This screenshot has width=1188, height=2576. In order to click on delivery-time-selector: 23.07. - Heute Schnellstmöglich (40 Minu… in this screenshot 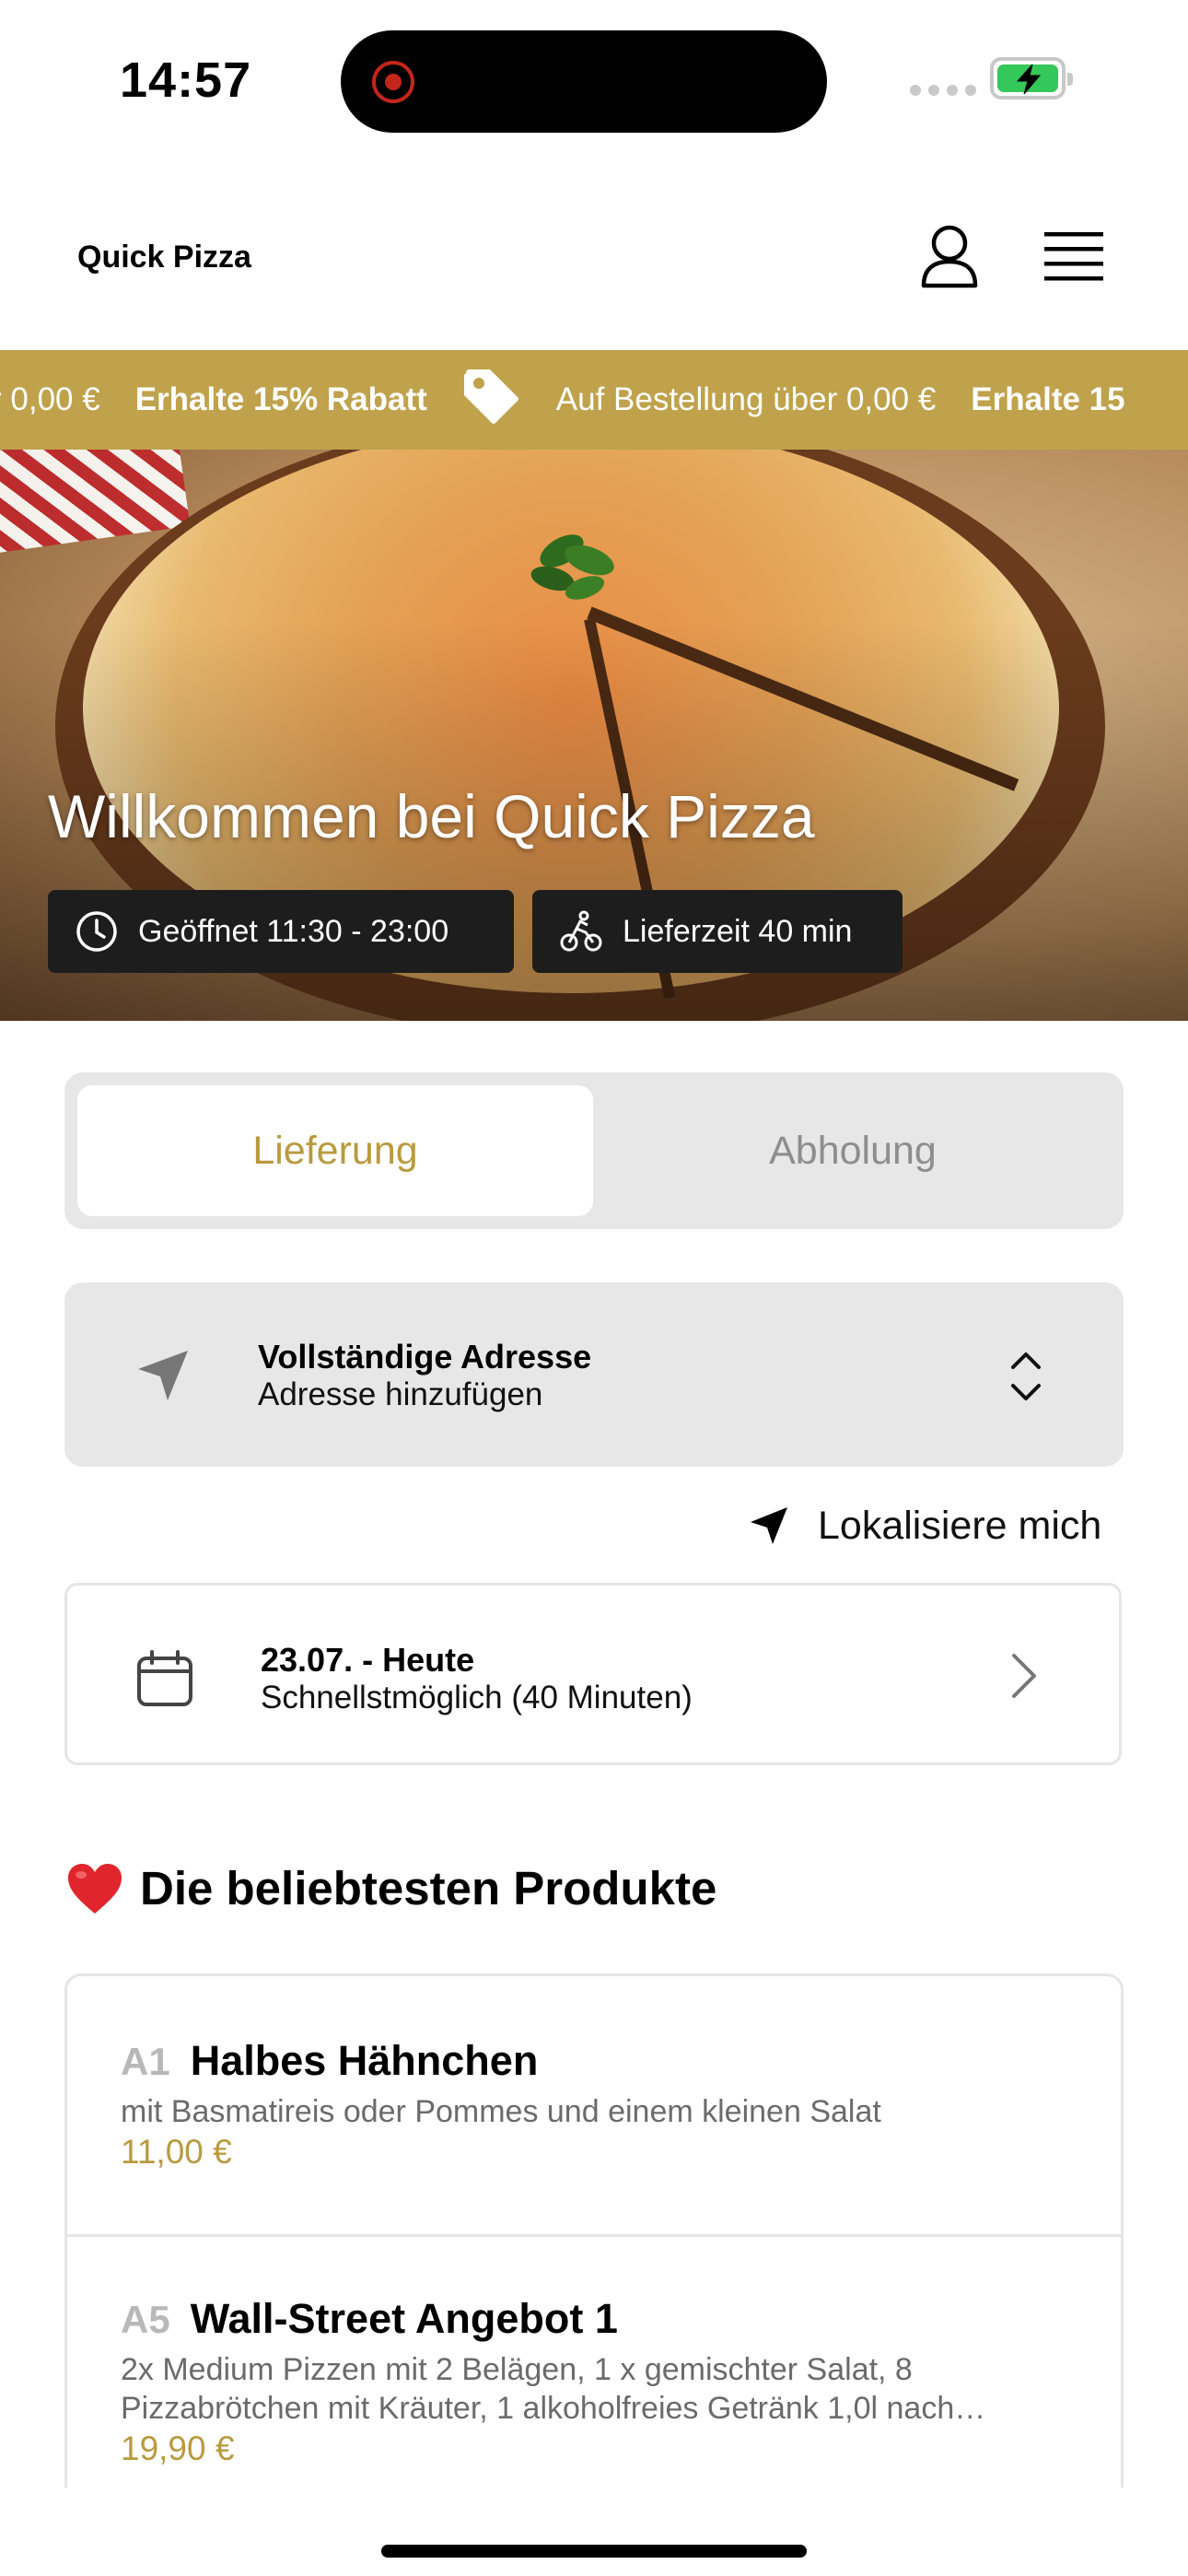, I will do `click(593, 1674)`.